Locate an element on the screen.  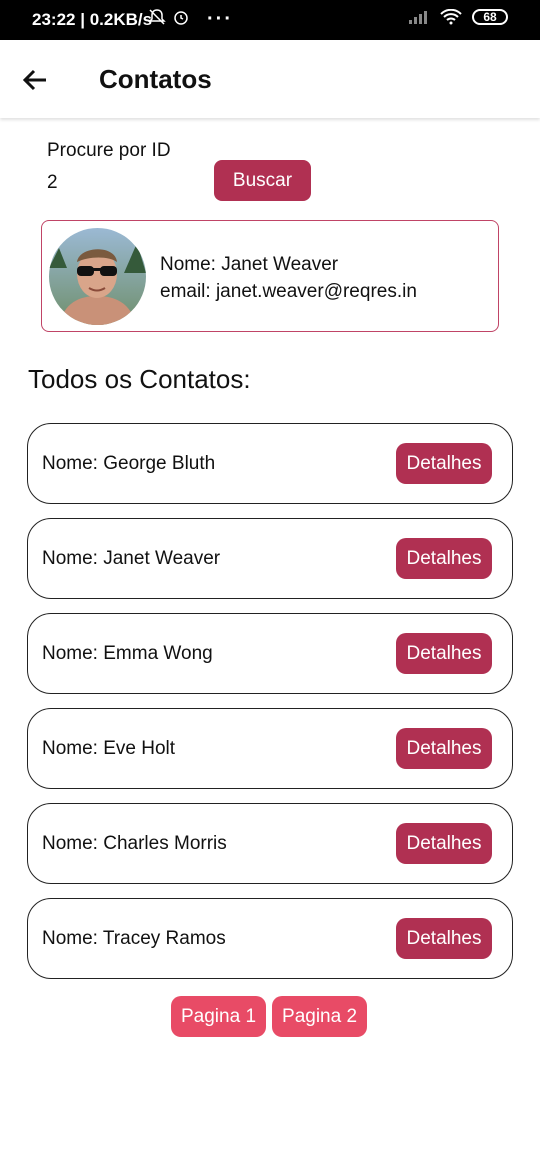
status-bar: 23:22 | 0.2KB/s ··· 68 is located at coordinates (270, 20).